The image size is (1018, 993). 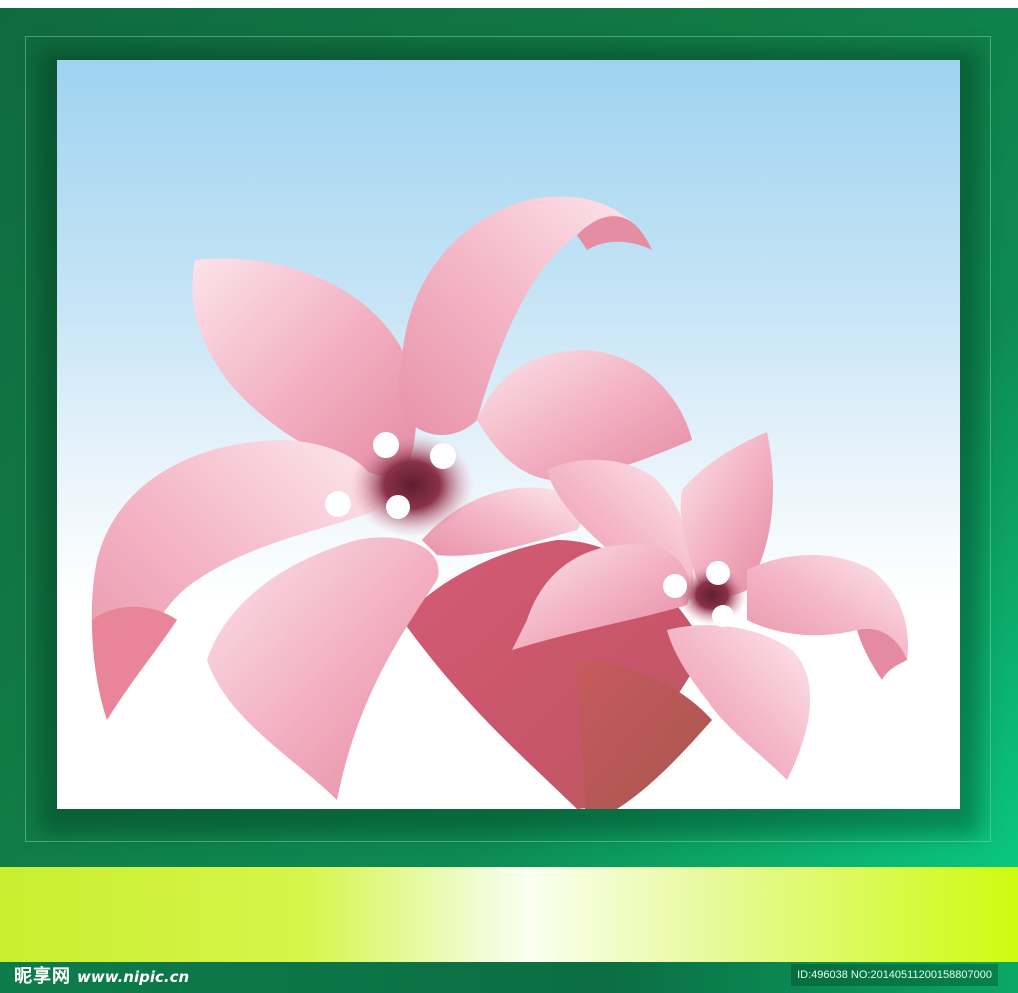 I want to click on lime-gradient-band, so click(x=509, y=914).